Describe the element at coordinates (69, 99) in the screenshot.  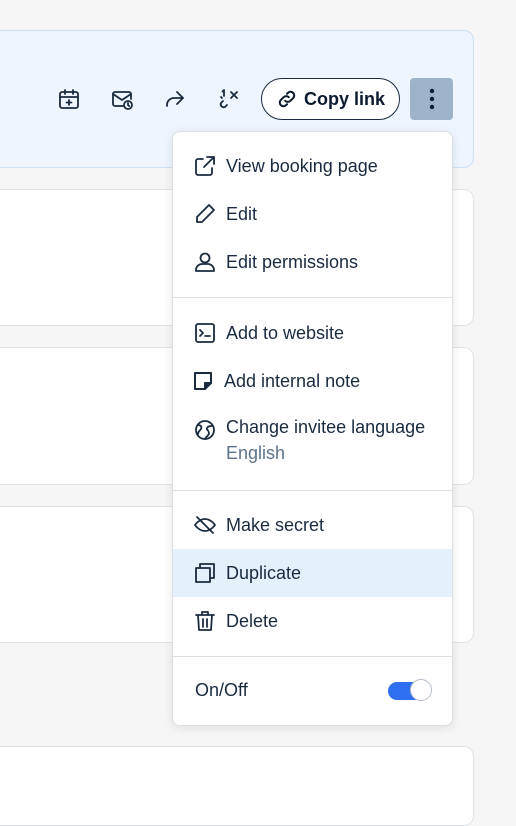
I see `calendar-add-icon` at that location.